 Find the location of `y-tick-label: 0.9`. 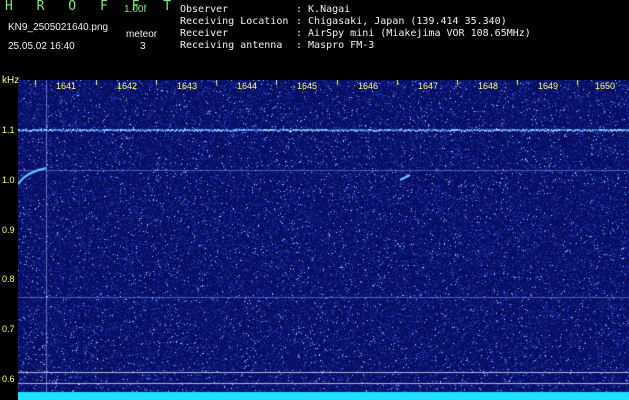

y-tick-label: 0.9 is located at coordinates (8, 230).